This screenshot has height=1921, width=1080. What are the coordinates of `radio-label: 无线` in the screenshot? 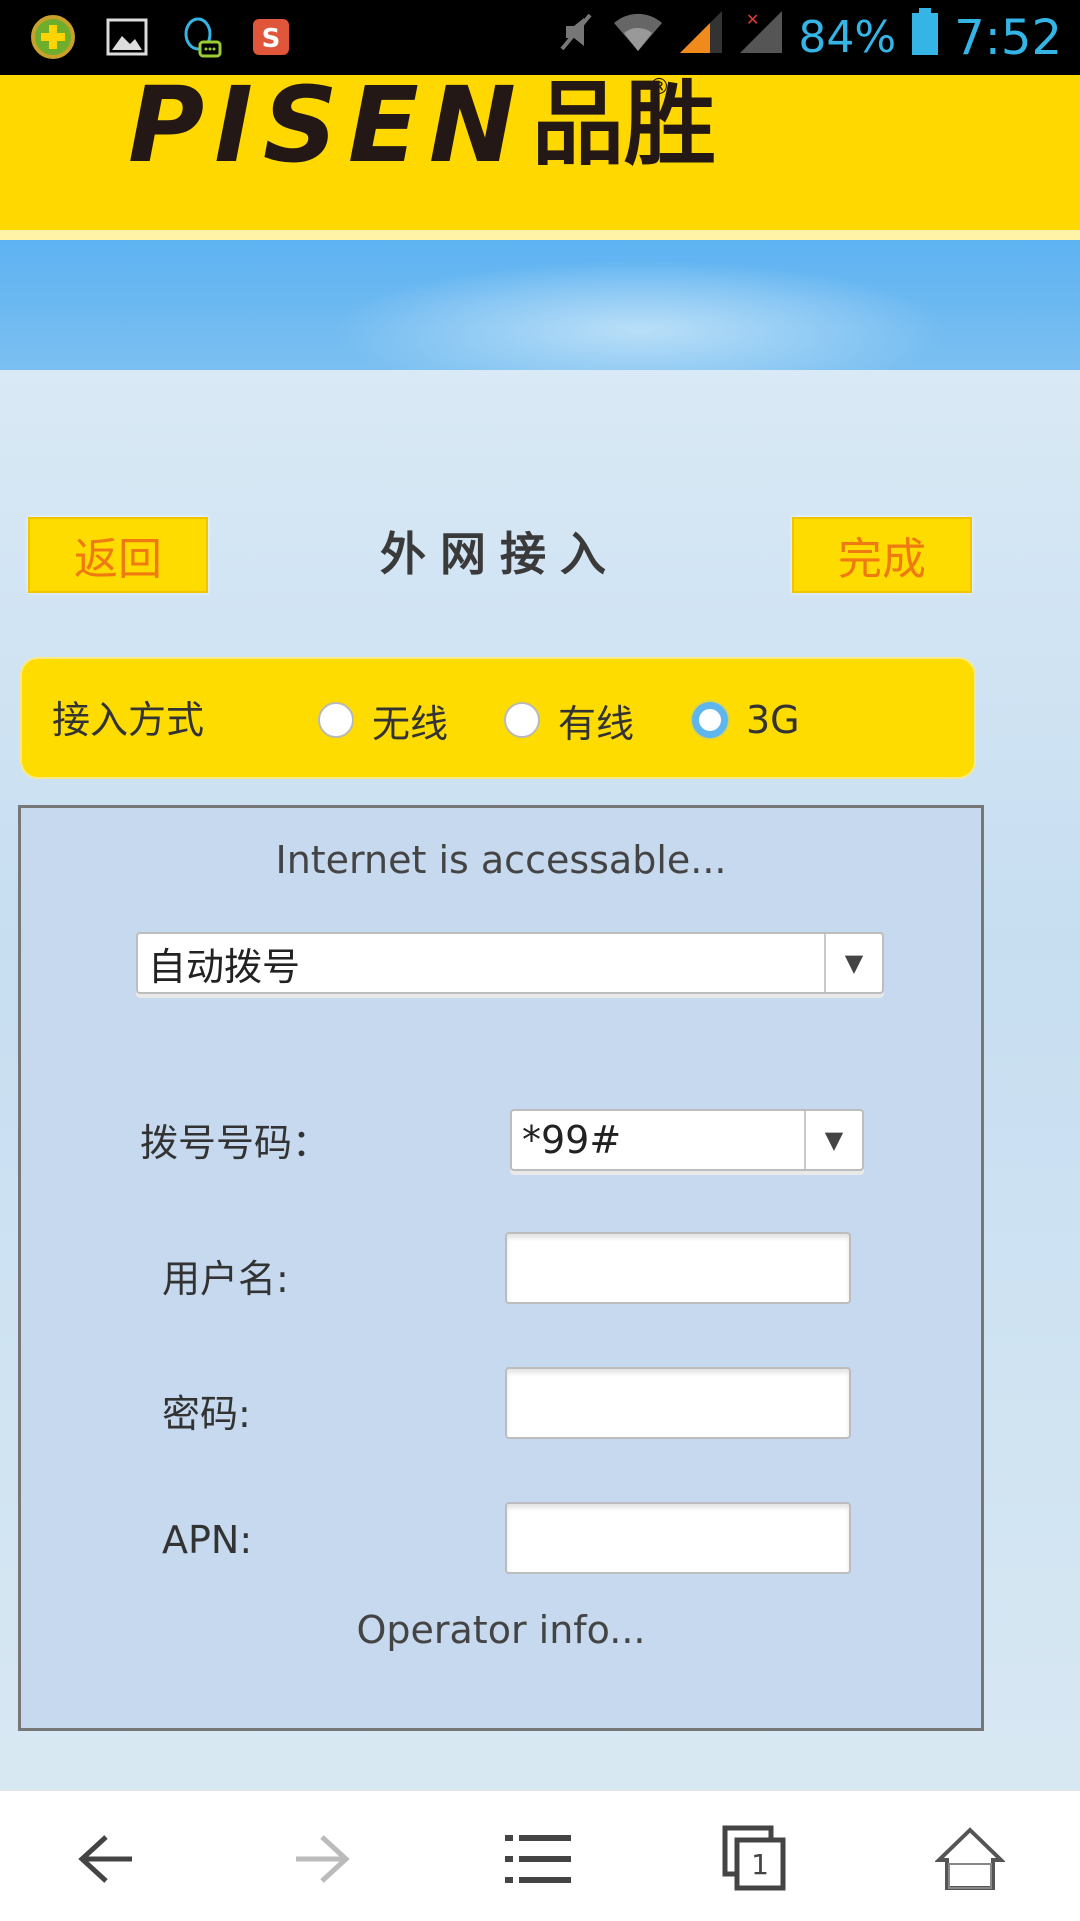 It's located at (410, 723).